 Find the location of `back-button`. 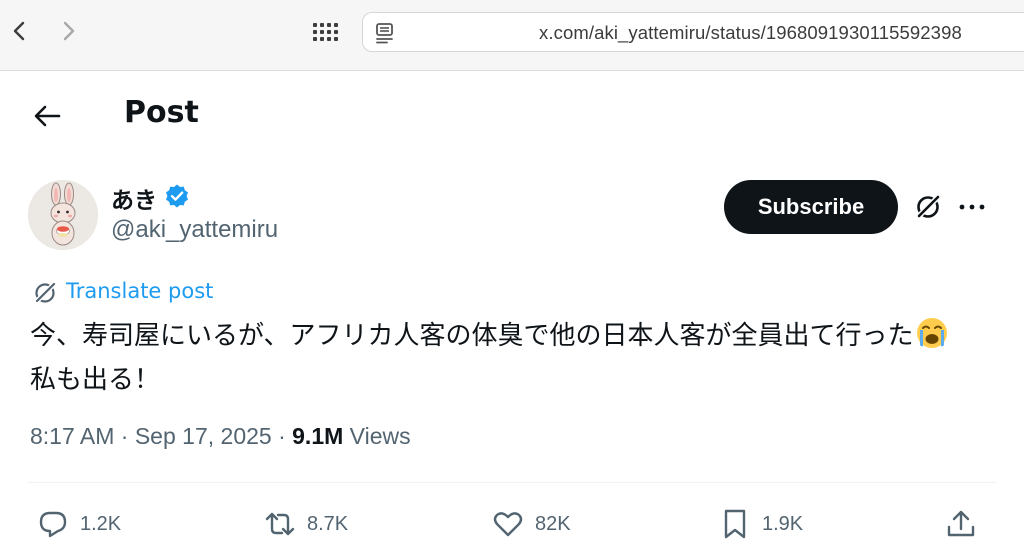

back-button is located at coordinates (47, 116).